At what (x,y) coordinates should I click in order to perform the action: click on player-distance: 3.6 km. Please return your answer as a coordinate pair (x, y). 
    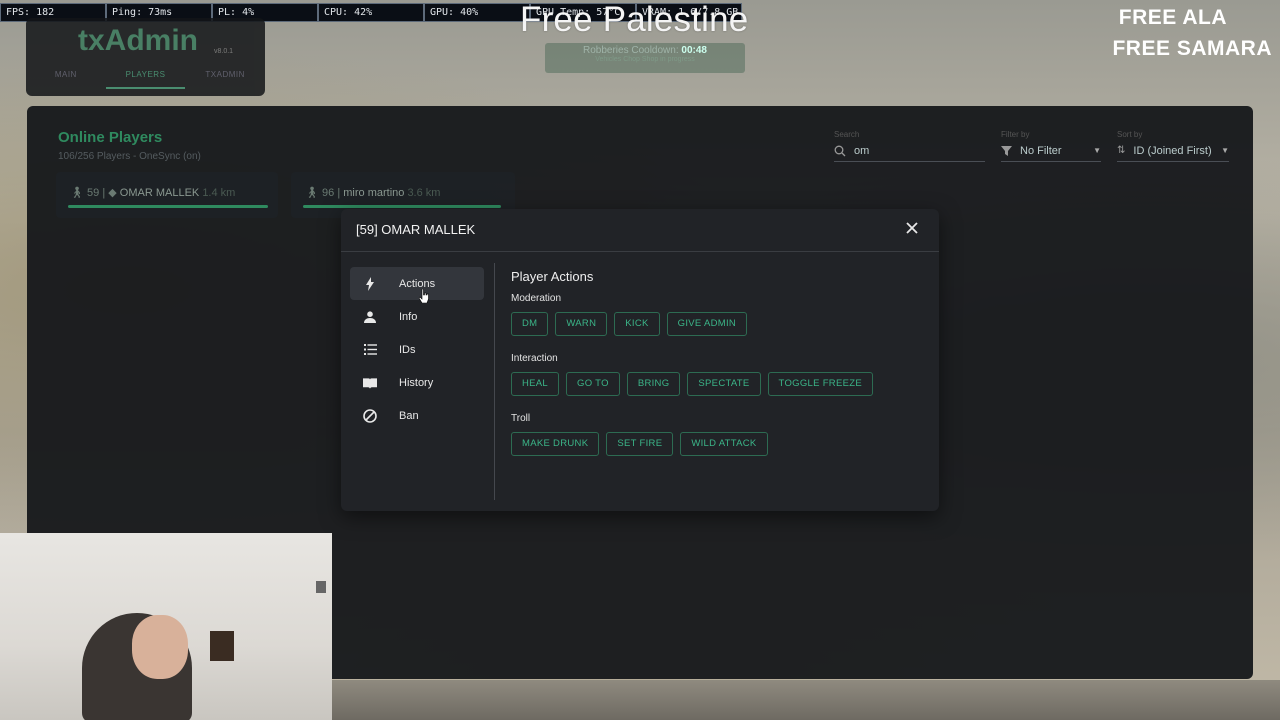
    Looking at the image, I should click on (424, 193).